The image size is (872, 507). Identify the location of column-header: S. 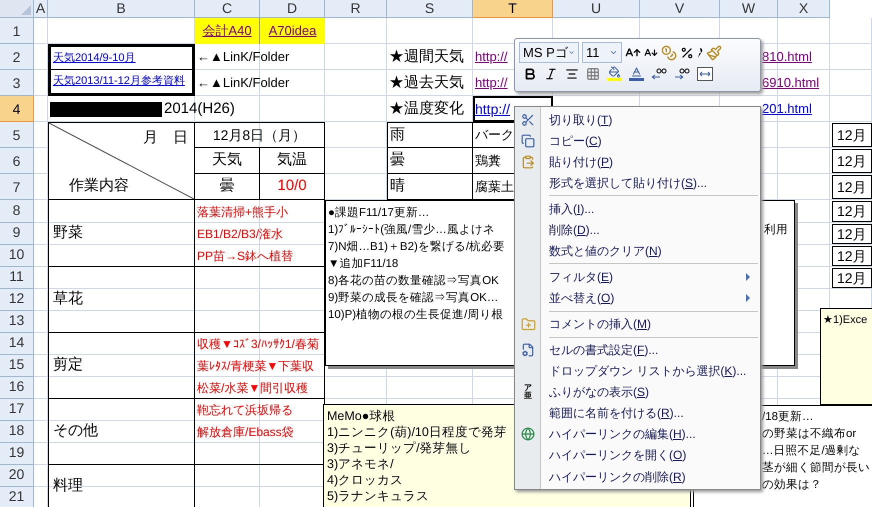
(430, 9).